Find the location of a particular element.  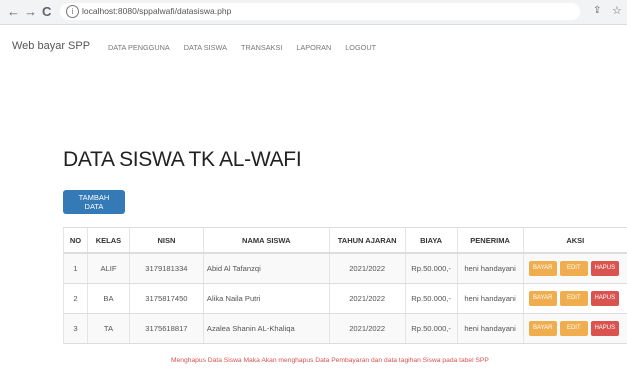

cell-no: 1 is located at coordinates (75, 268).